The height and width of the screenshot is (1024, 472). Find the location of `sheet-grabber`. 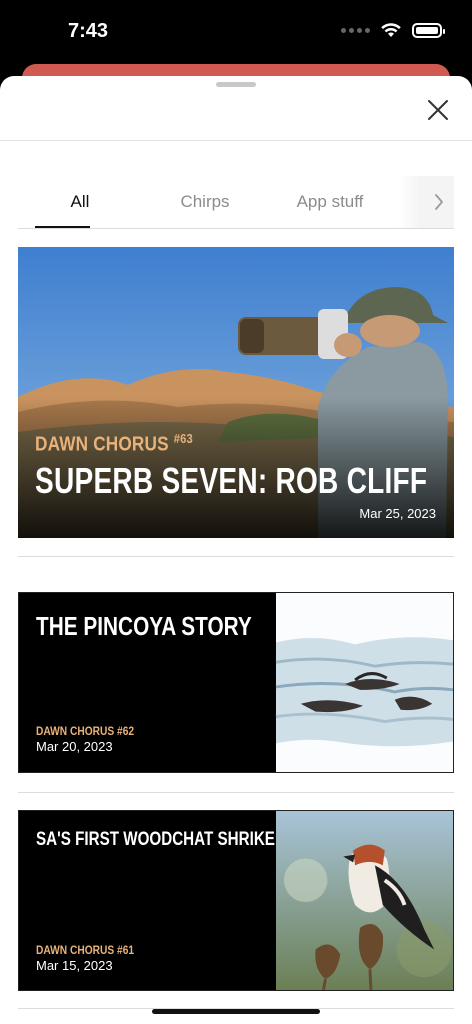

sheet-grabber is located at coordinates (236, 84).